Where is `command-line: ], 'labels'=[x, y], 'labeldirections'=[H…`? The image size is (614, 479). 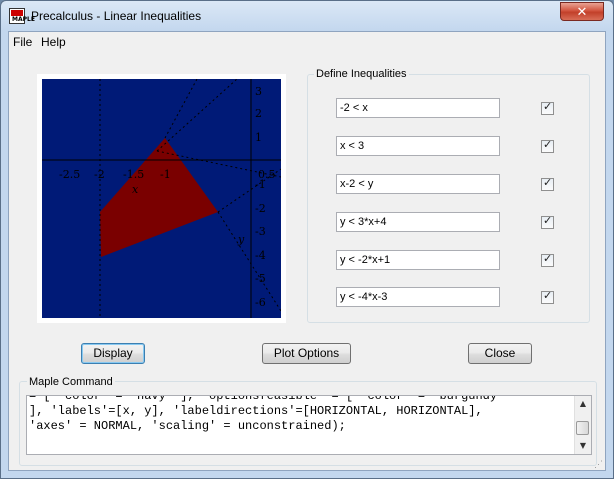 command-line: ], 'labels'=[x, y], 'labeldirections'=[H… is located at coordinates (256, 411).